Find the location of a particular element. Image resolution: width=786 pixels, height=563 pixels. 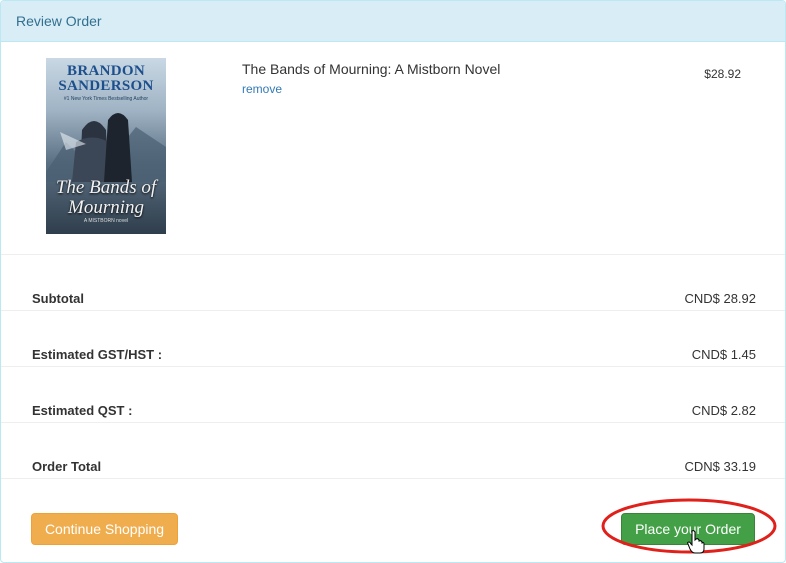

qst-value: CND$ 2.82 is located at coordinates (723, 410).